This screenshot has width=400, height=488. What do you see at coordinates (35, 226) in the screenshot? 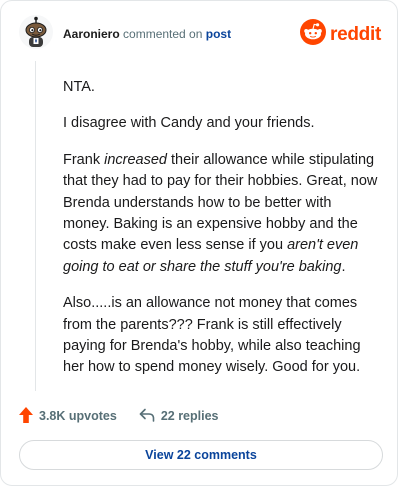
I see `thread-line` at bounding box center [35, 226].